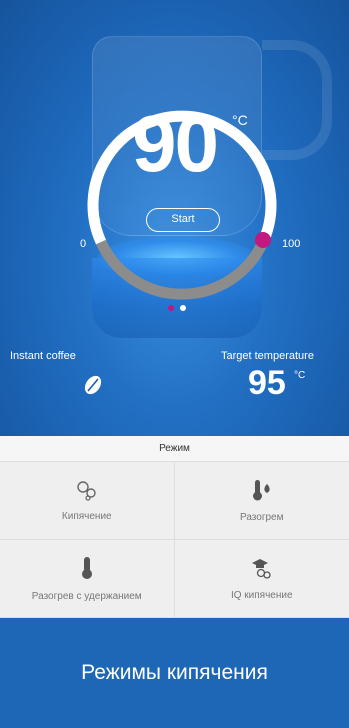 The width and height of the screenshot is (349, 728). Describe the element at coordinates (183, 220) in the screenshot. I see `start-button: Start` at that location.